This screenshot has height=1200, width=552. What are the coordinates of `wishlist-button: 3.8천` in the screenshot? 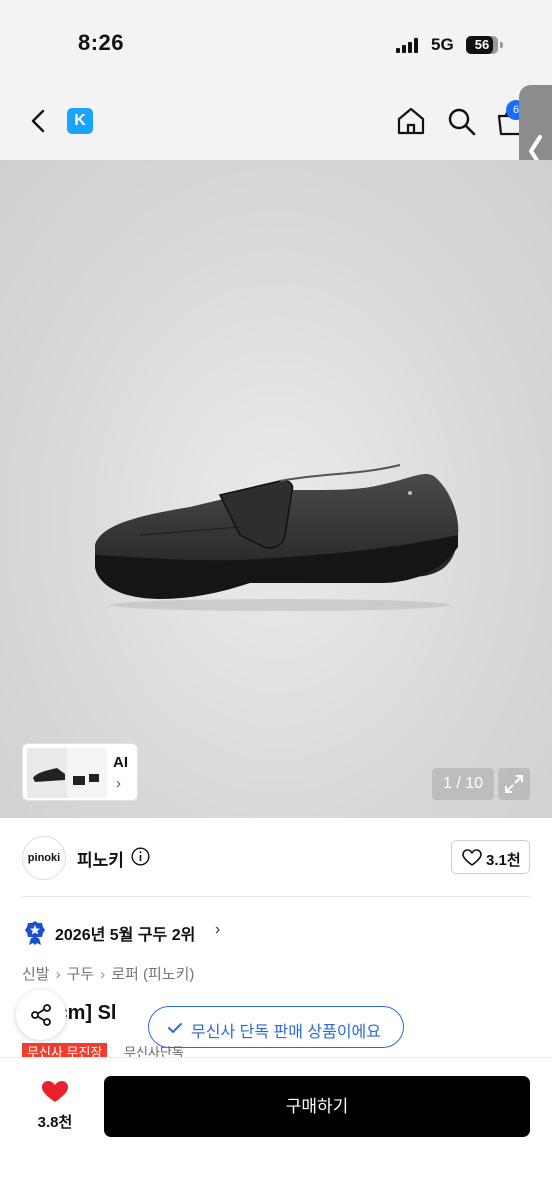 It's located at (55, 1106).